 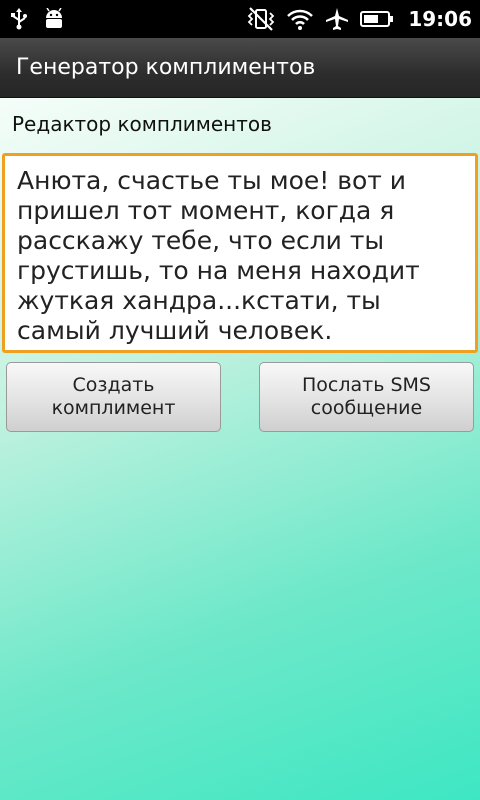 I want to click on usb-icon, so click(x=19, y=19).